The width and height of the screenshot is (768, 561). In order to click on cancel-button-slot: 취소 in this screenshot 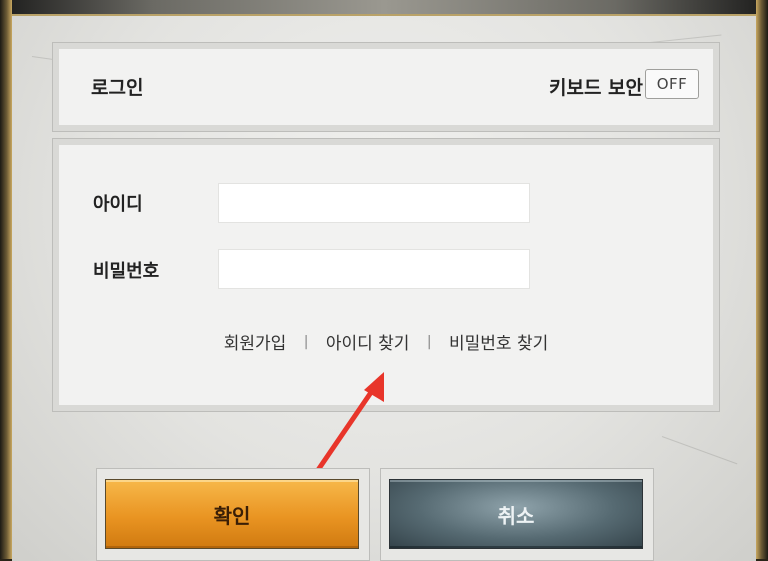, I will do `click(517, 514)`.